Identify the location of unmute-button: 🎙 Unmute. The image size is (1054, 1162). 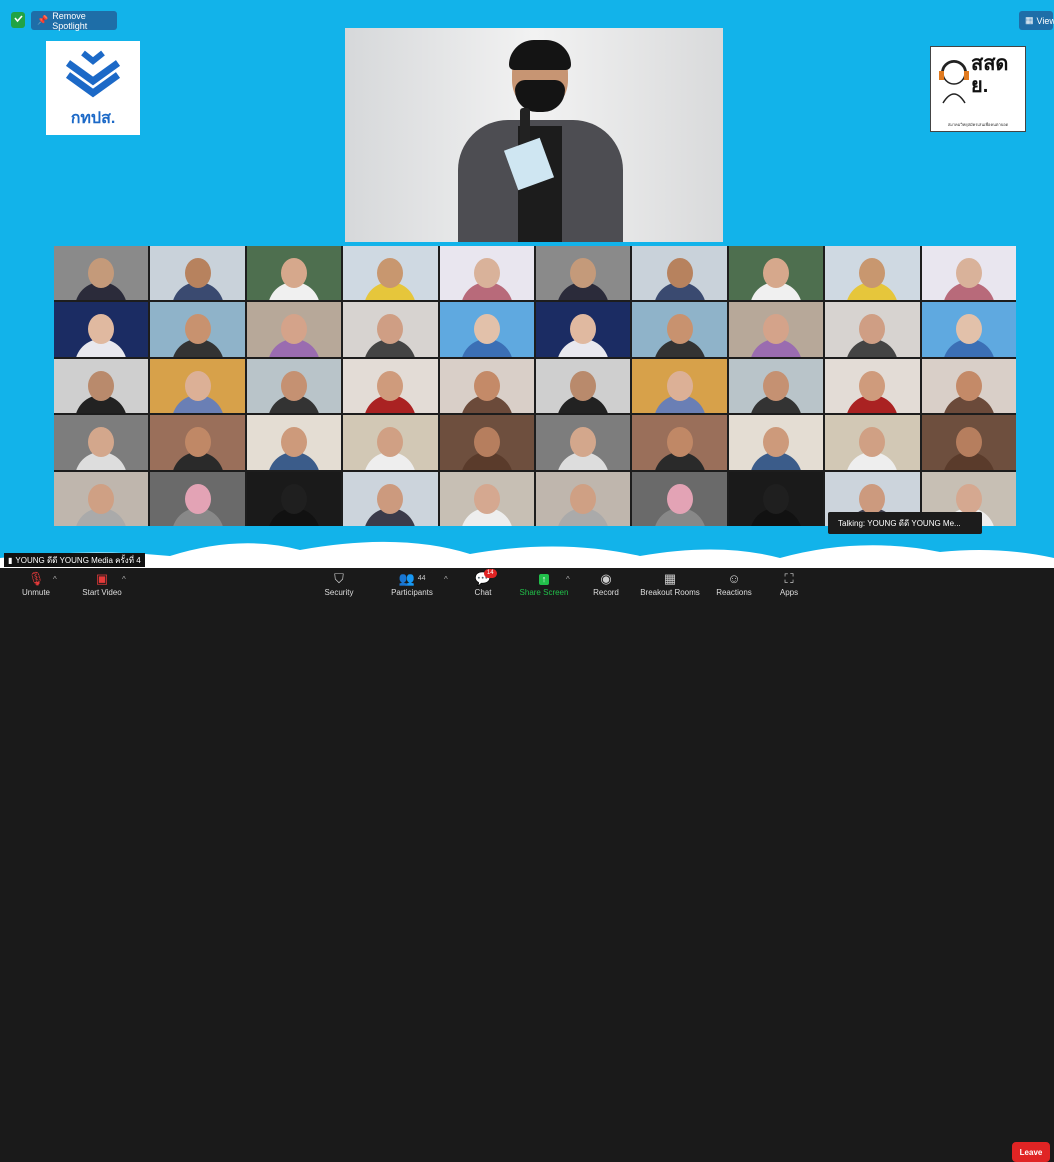
(36, 584).